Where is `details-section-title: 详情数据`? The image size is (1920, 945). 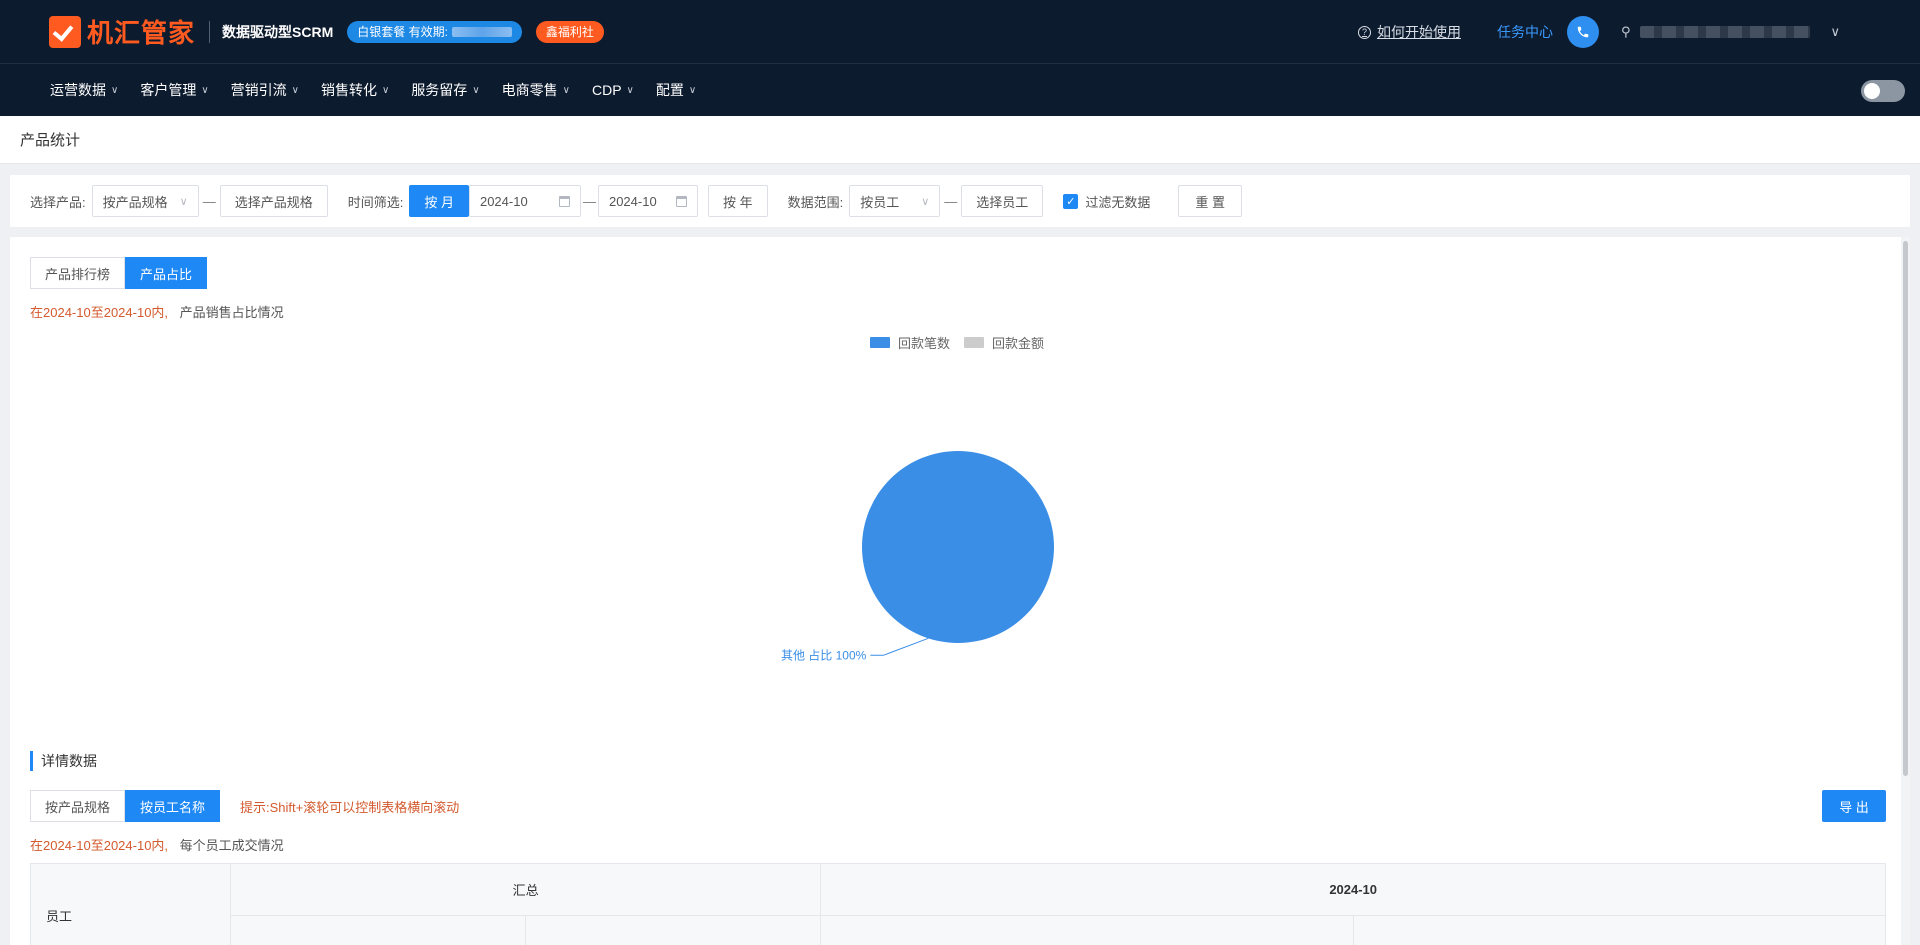 details-section-title: 详情数据 is located at coordinates (63, 761).